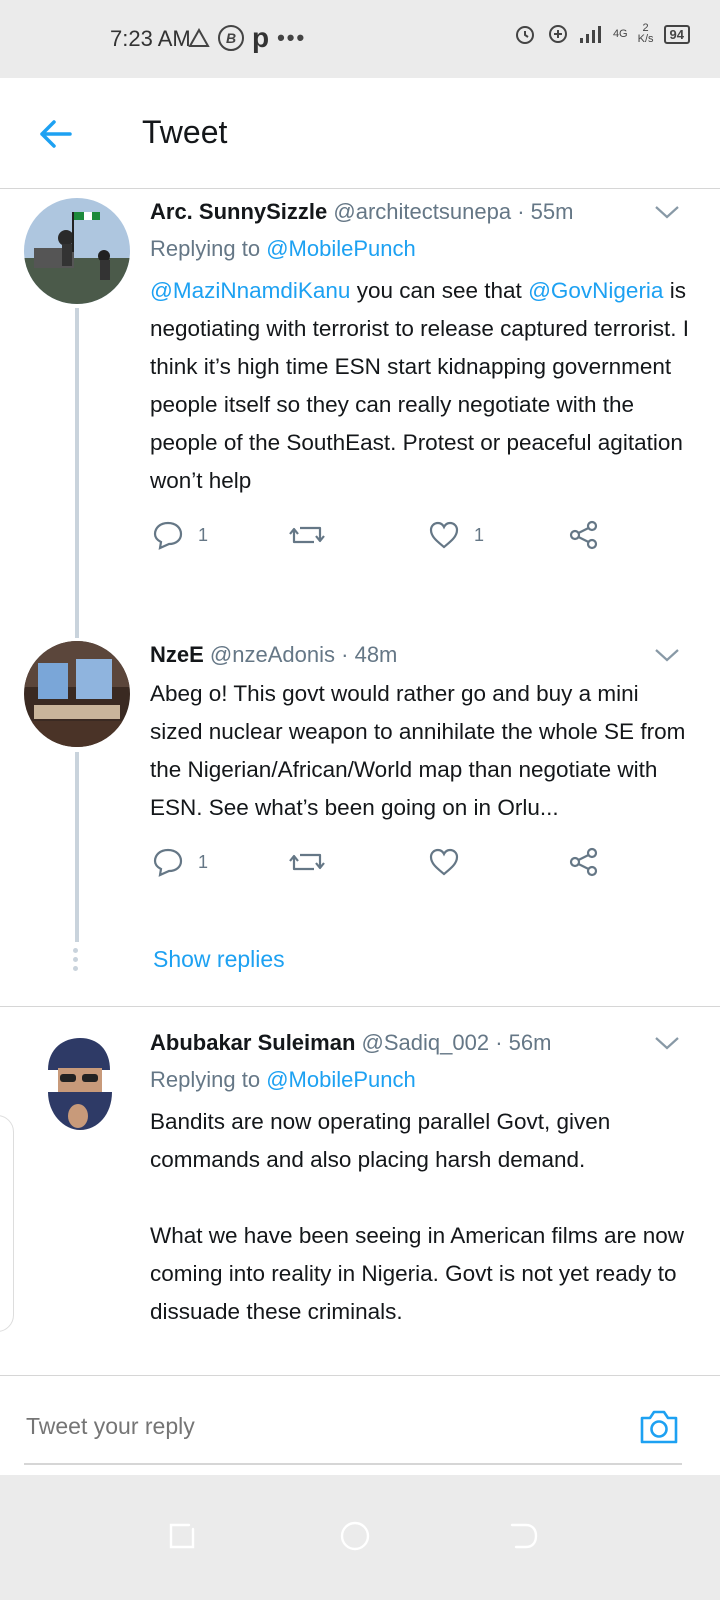 Image resolution: width=720 pixels, height=1600 pixels. I want to click on display-name: Abubakar Suleiman, so click(252, 1042).